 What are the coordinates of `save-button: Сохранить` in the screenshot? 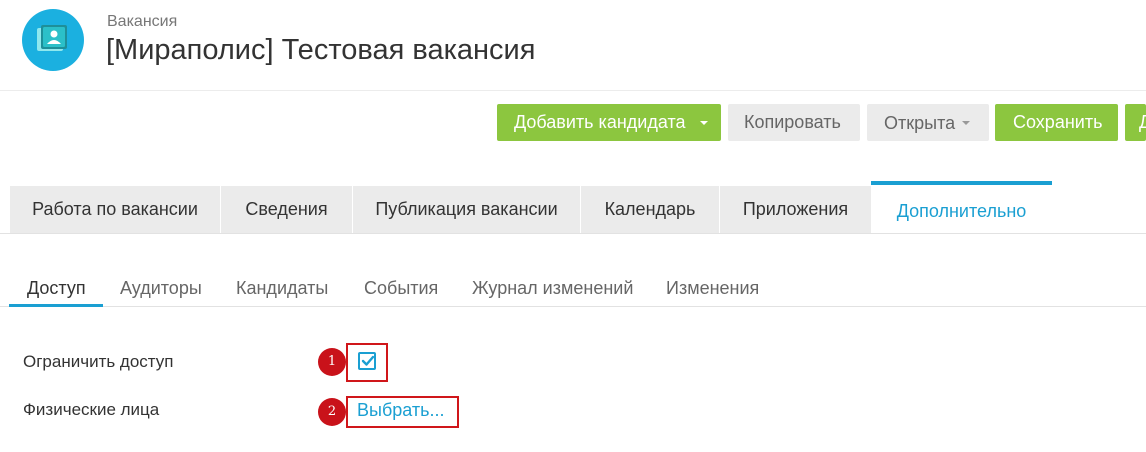 It's located at (1056, 122).